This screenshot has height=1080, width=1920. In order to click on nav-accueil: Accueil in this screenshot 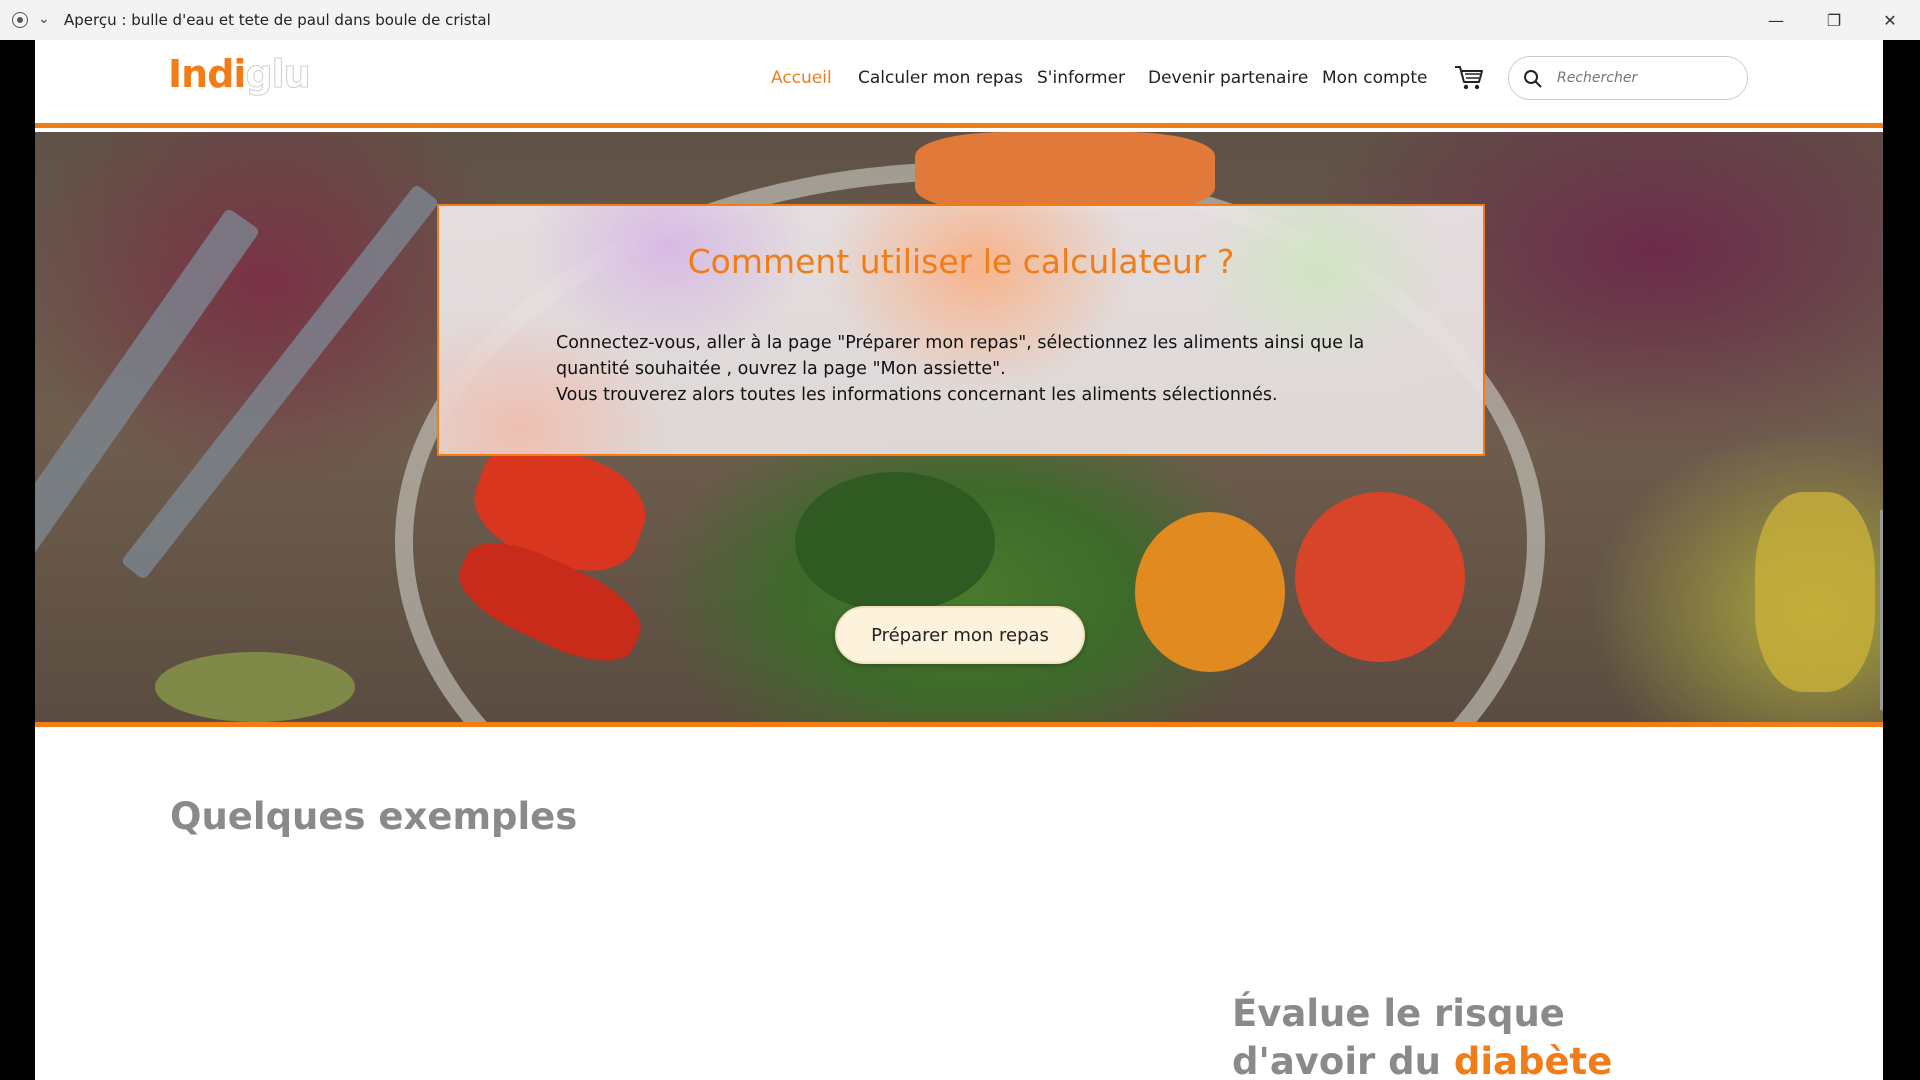, I will do `click(801, 78)`.